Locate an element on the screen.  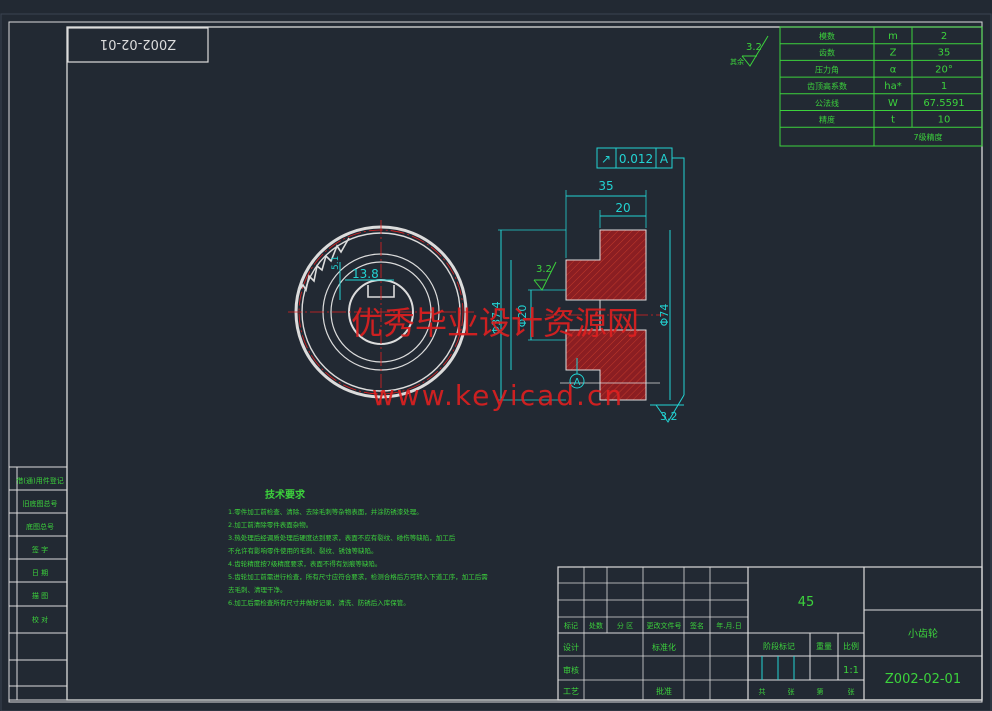
title-header-cell: 更改文件号 is located at coordinates (664, 625).